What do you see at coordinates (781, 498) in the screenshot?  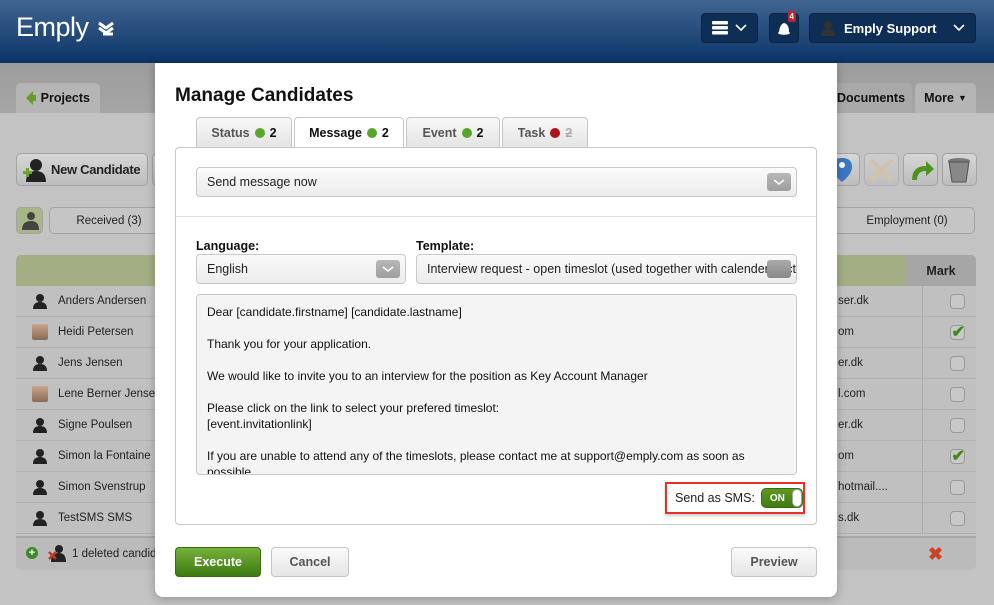 I see `send-as-sms-toggle: ON` at bounding box center [781, 498].